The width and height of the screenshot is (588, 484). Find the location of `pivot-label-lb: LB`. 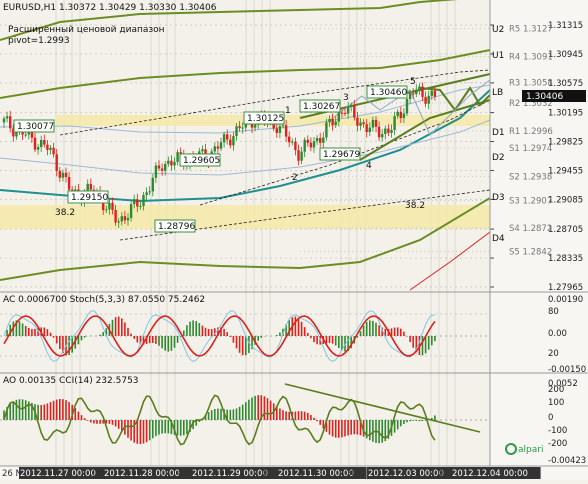

pivot-label-lb: LB is located at coordinates (497, 93).